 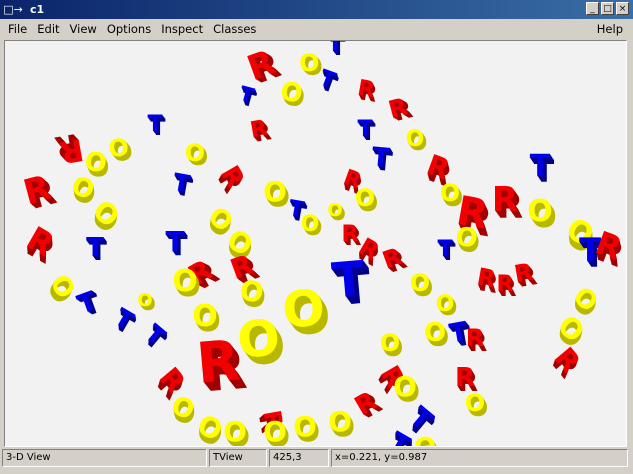 I want to click on status-view-name: 3-D View, so click(x=104, y=458).